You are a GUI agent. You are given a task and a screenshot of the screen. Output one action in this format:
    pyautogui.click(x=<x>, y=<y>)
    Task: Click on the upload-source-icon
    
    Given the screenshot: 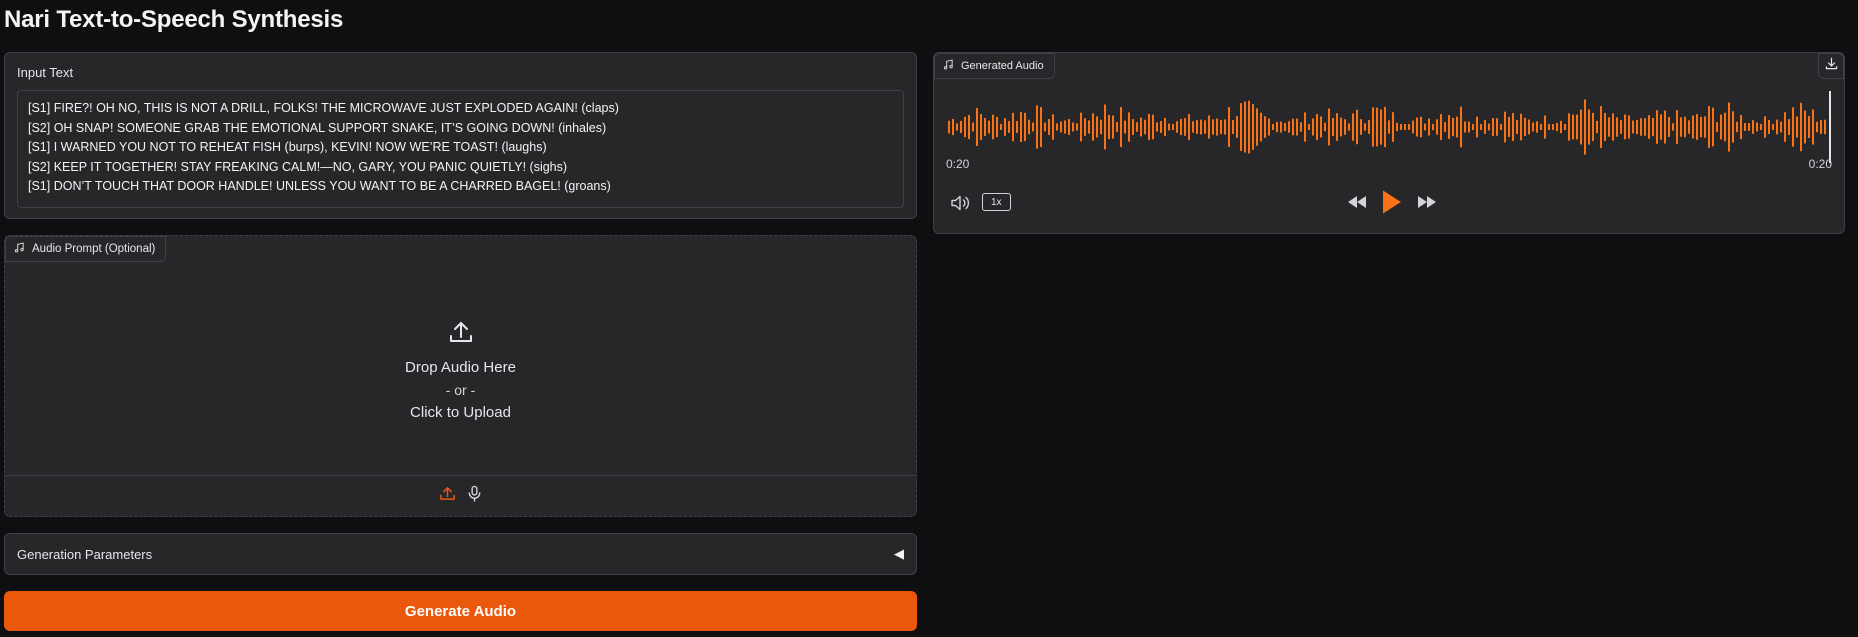 What is the action you would take?
    pyautogui.click(x=447, y=496)
    